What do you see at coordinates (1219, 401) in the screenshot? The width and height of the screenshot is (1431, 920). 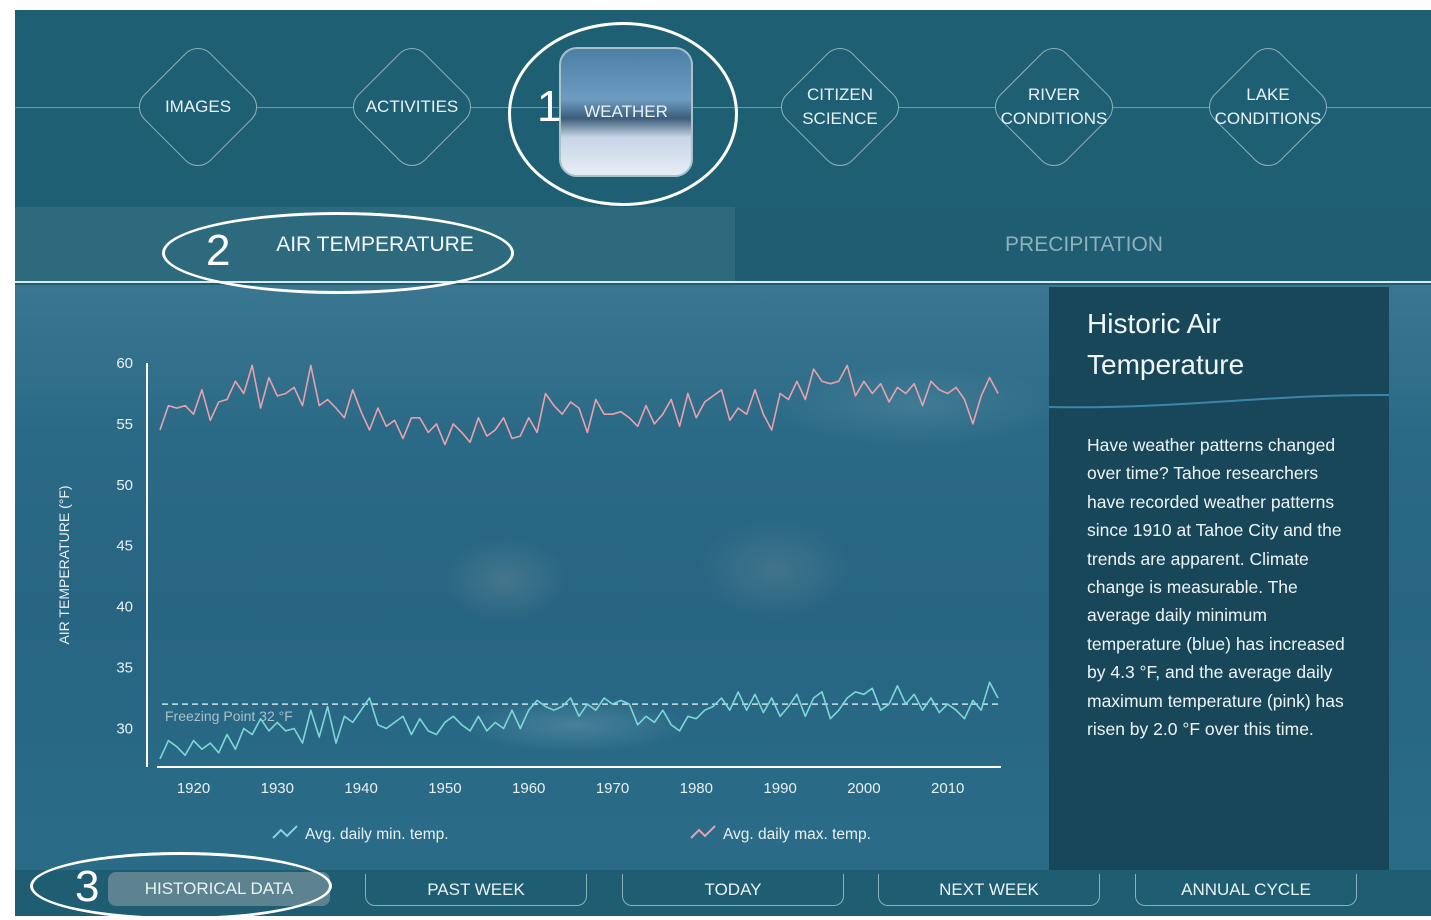 I see `wave-divider` at bounding box center [1219, 401].